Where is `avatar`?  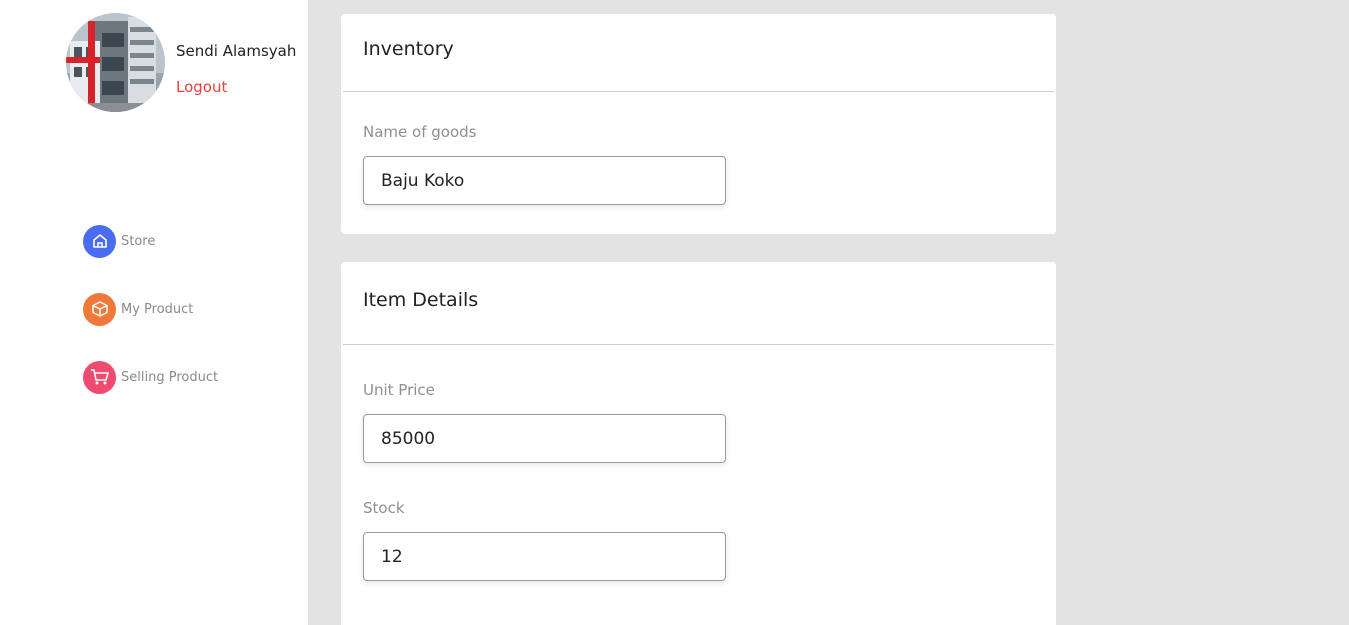 avatar is located at coordinates (115, 62).